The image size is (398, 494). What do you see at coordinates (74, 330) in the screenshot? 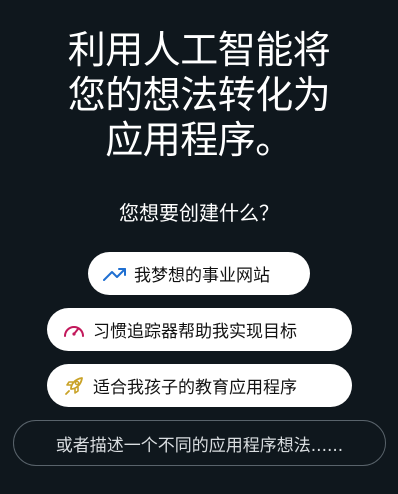
I see `speedometer-icon` at bounding box center [74, 330].